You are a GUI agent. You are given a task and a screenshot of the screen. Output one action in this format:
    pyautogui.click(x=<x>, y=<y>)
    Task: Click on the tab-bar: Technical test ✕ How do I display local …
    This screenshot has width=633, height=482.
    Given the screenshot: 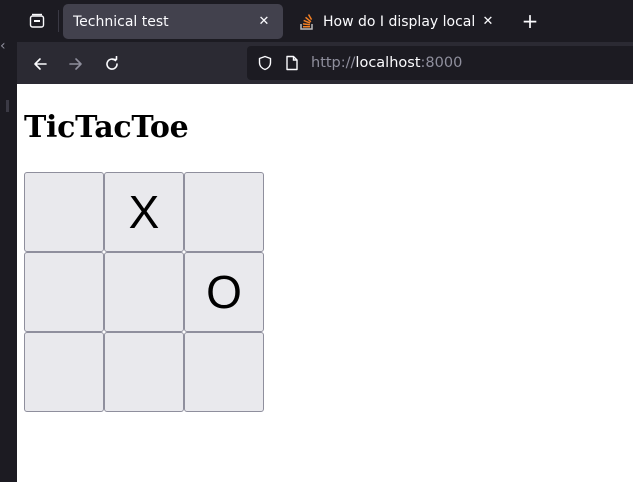 What is the action you would take?
    pyautogui.click(x=325, y=21)
    